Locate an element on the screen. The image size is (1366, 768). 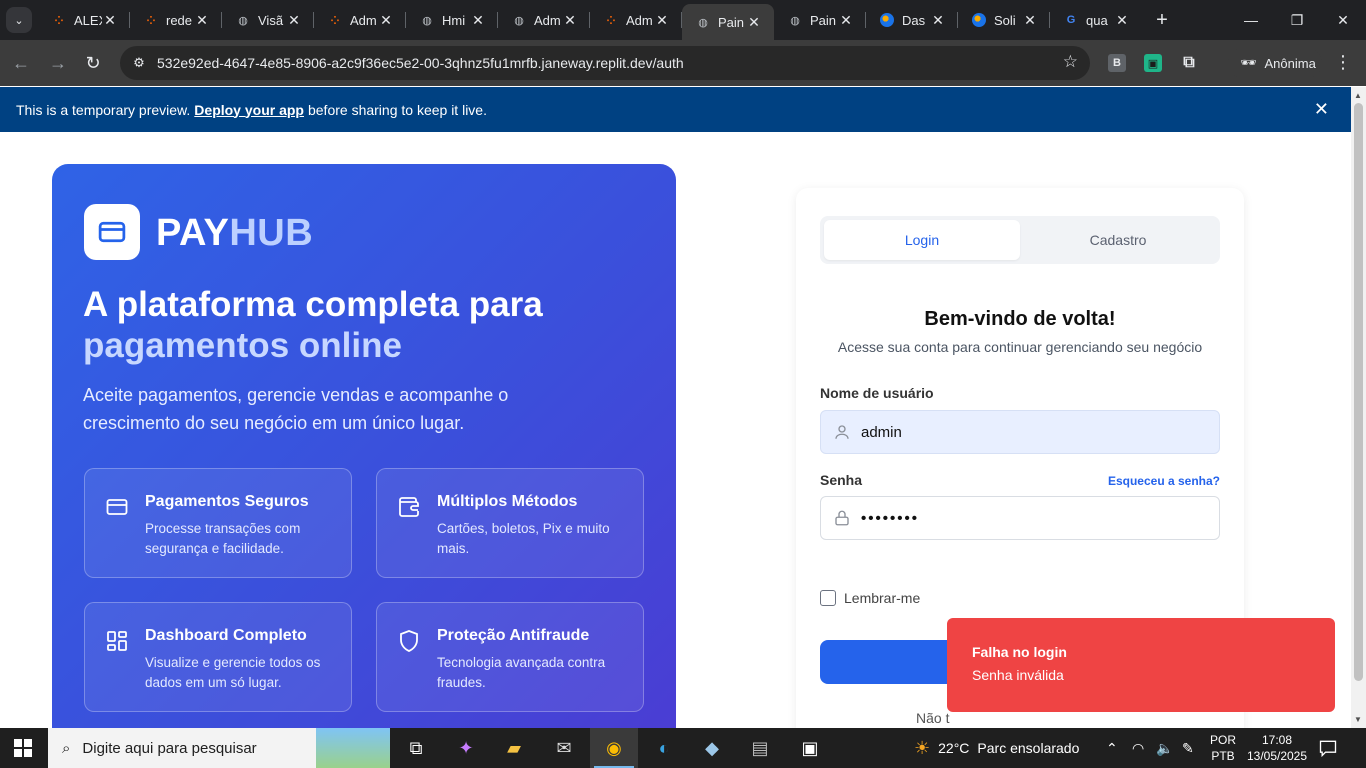
browser-tab: ◍ Pain ✕ is located at coordinates (820, 20).